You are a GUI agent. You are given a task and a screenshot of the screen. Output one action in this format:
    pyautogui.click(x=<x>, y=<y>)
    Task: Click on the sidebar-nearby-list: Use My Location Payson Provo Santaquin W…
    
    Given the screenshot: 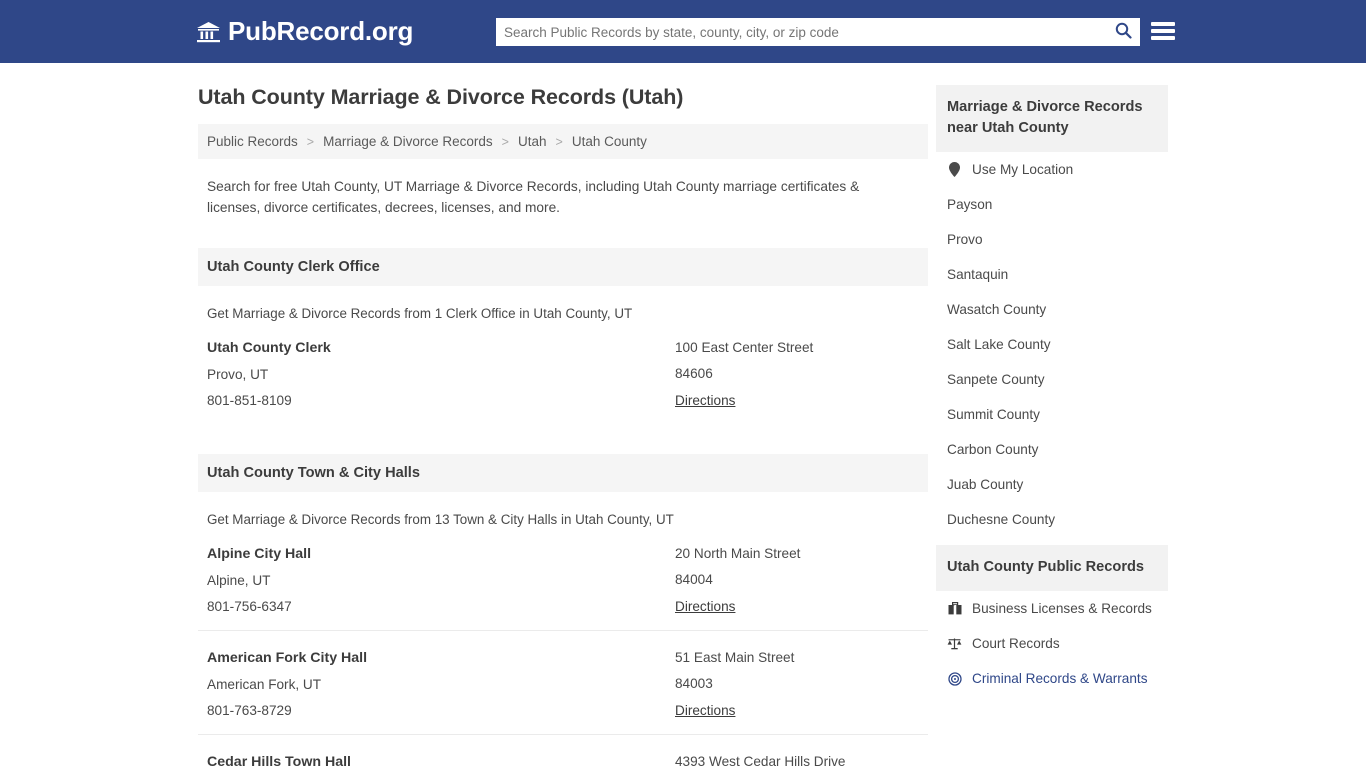 What is the action you would take?
    pyautogui.click(x=1052, y=344)
    